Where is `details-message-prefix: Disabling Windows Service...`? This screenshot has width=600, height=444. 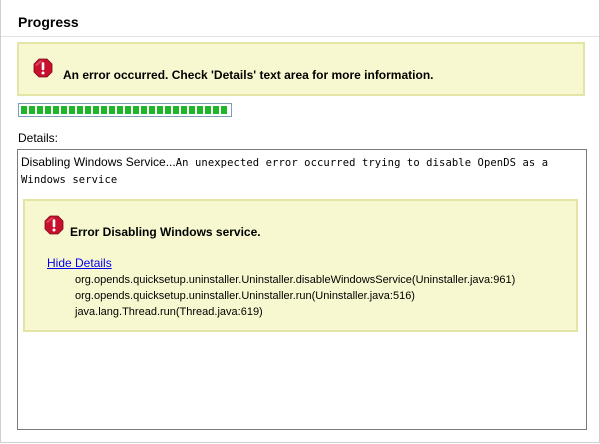 details-message-prefix: Disabling Windows Service... is located at coordinates (98, 162).